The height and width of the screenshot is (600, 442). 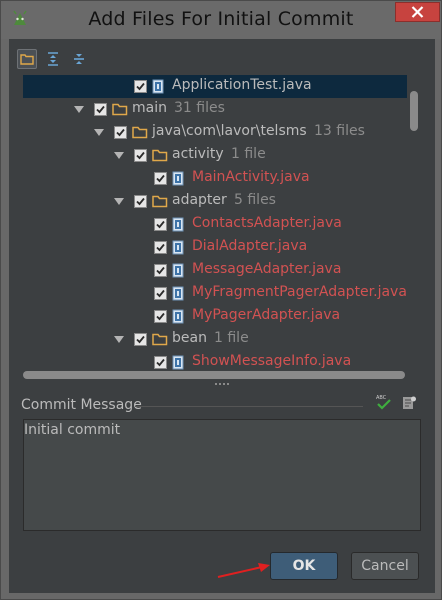 What do you see at coordinates (266, 315) in the screenshot?
I see `tree-item-name: MyPagerAdapter.java` at bounding box center [266, 315].